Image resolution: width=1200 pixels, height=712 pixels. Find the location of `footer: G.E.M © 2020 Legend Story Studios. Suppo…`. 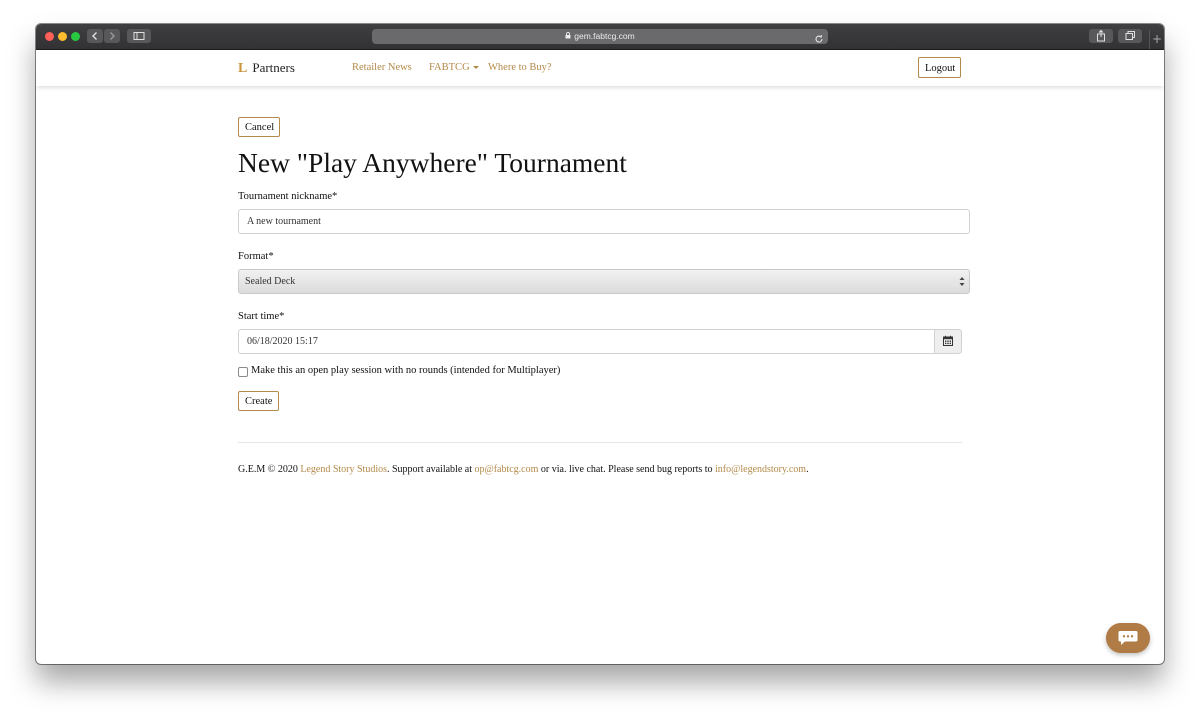

footer: G.E.M © 2020 Legend Story Studios. Suppo… is located at coordinates (523, 469).